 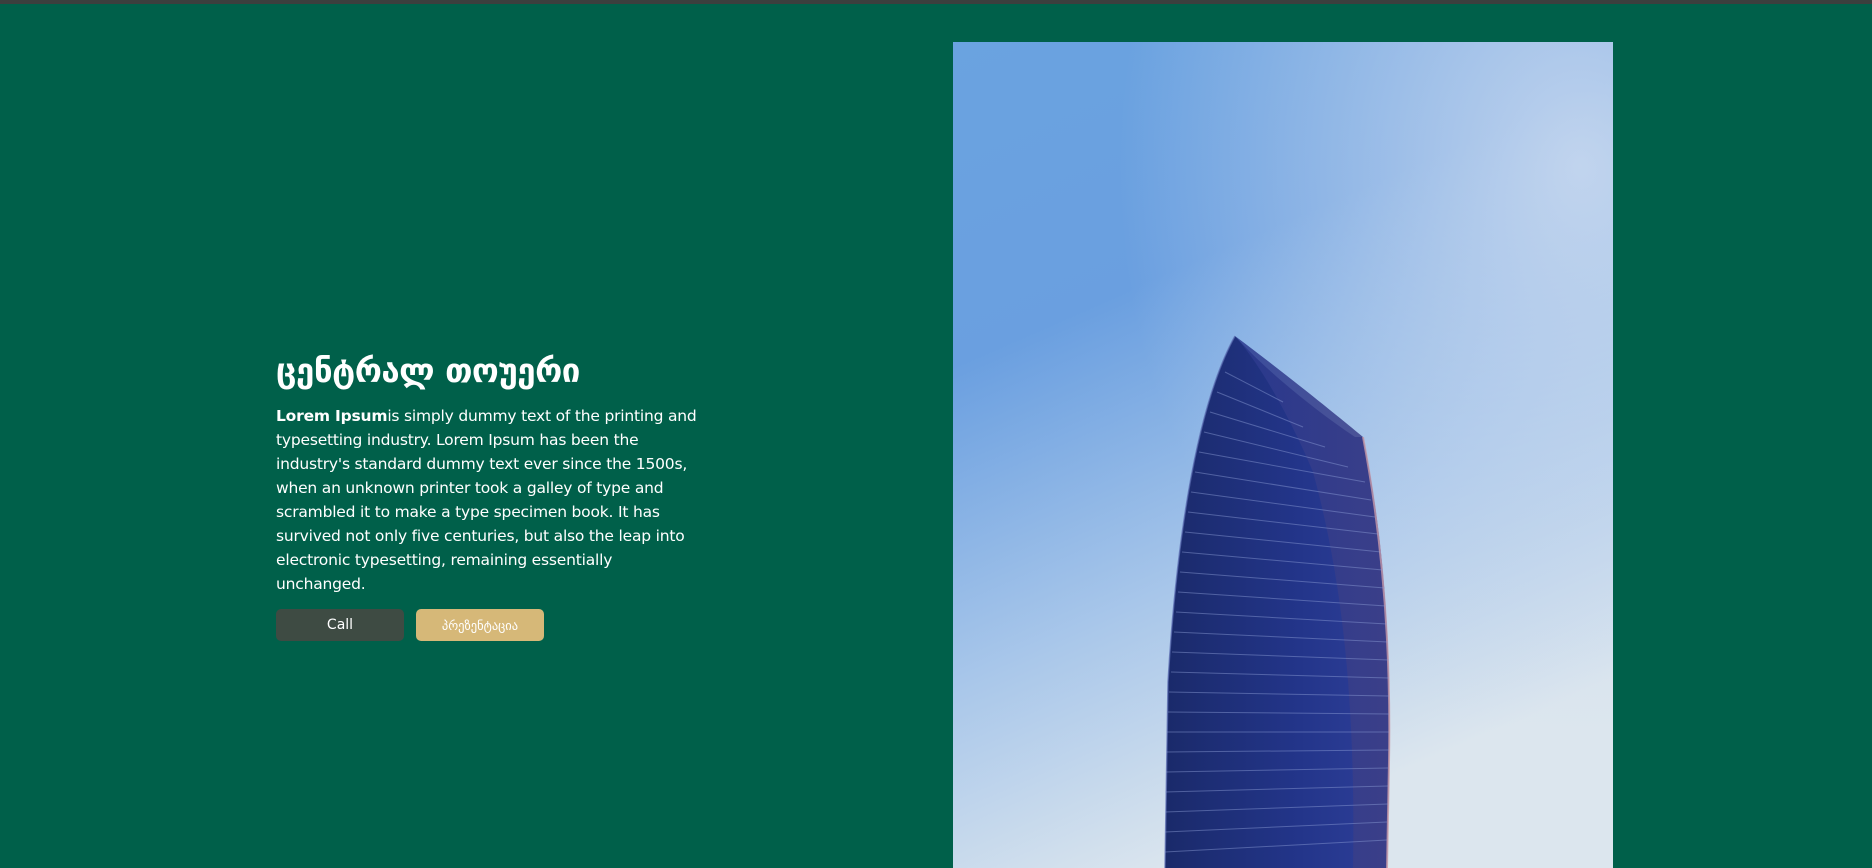 I want to click on hero-button-row: Call პრეზენტაცია, so click(x=491, y=625).